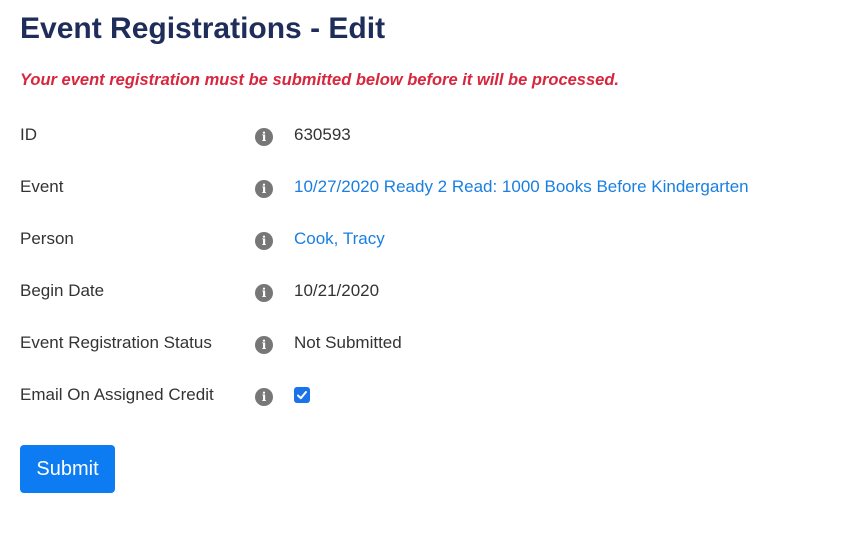 The width and height of the screenshot is (851, 560). Describe the element at coordinates (425, 239) in the screenshot. I see `field-row-person: Person i Cook, Tracy` at that location.